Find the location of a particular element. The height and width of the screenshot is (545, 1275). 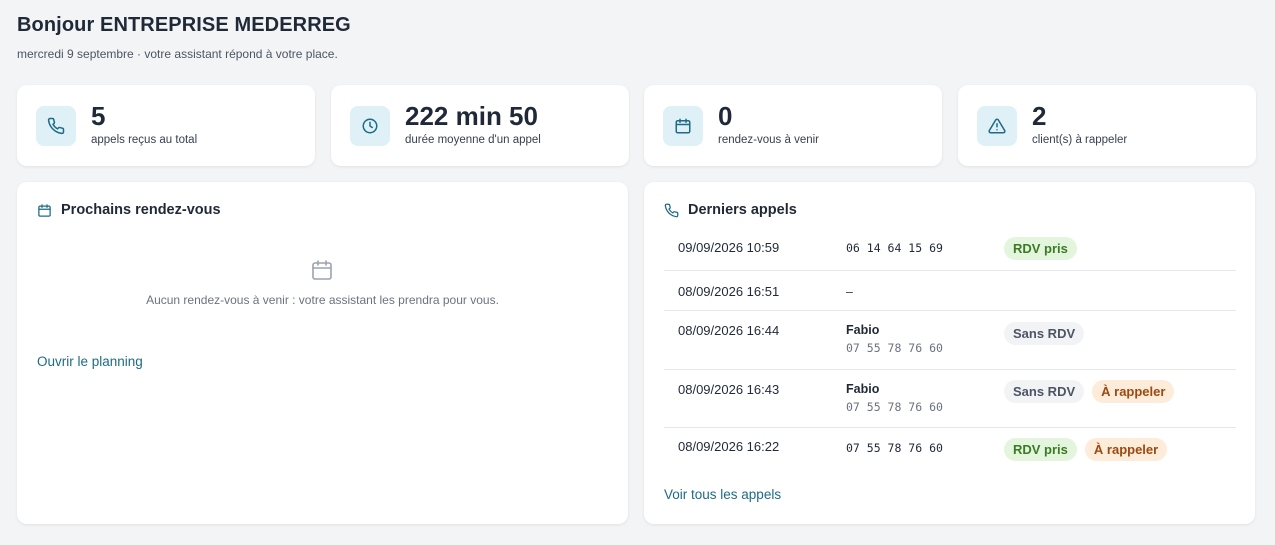

call-tags: RDV pris is located at coordinates (1040, 248).